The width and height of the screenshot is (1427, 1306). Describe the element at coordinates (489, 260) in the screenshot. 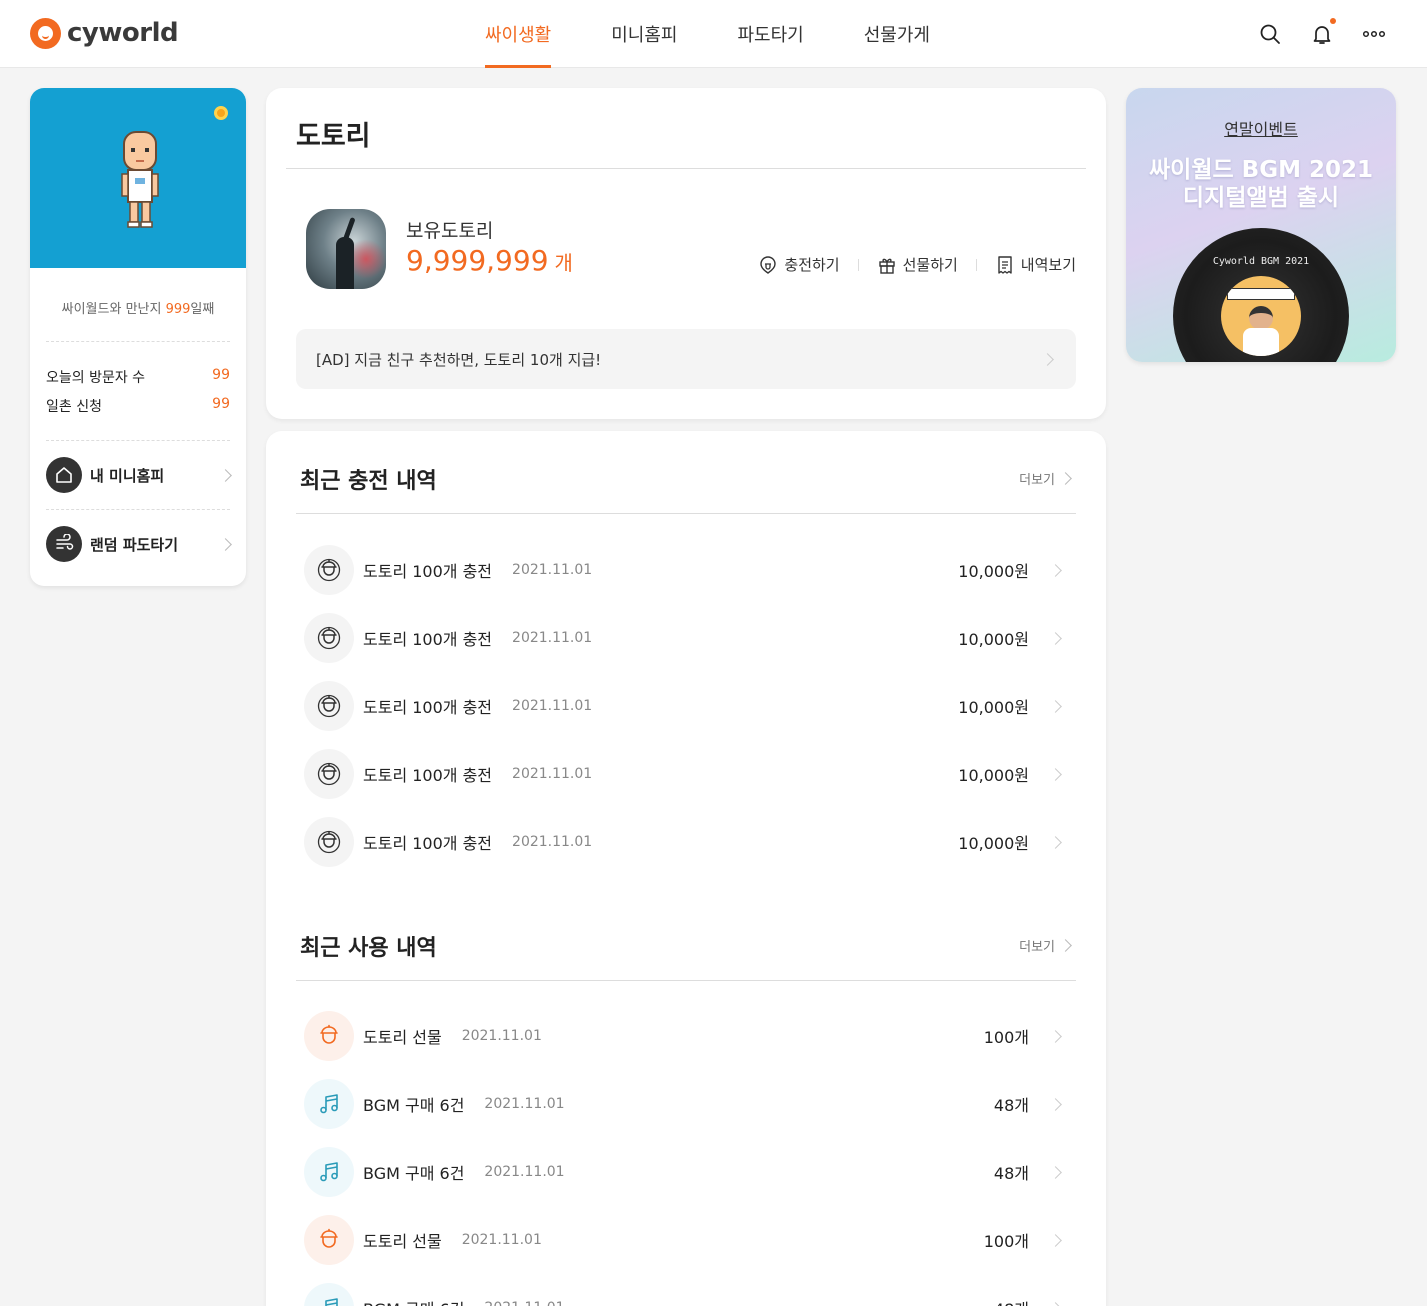

I see `owned-acorn-value: 9,999,999 개` at that location.